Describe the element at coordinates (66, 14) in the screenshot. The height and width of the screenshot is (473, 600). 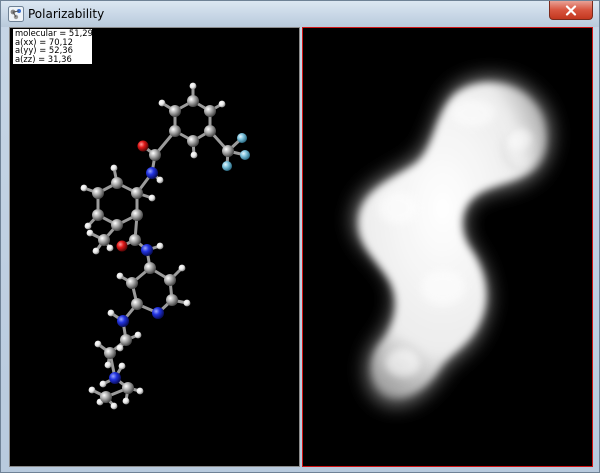
I see `window-title: Polarizability` at that location.